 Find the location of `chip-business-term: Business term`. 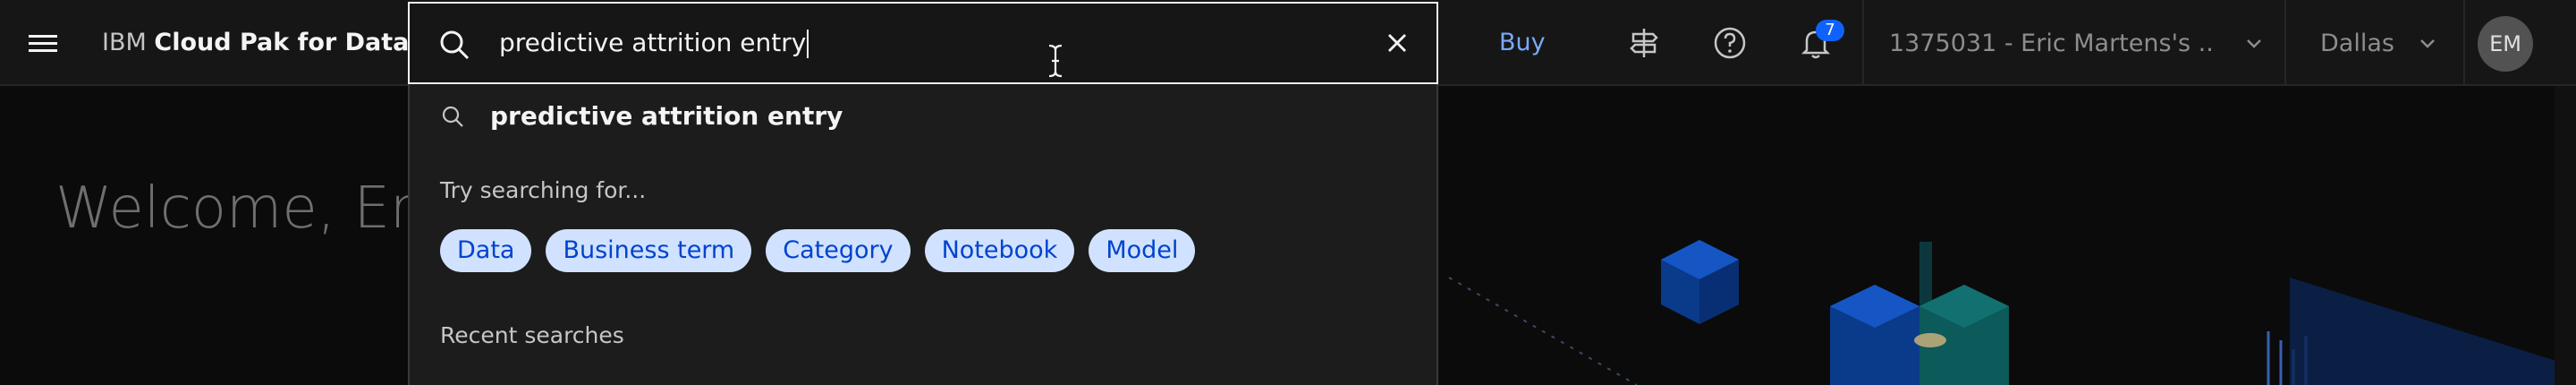

chip-business-term: Business term is located at coordinates (649, 250).